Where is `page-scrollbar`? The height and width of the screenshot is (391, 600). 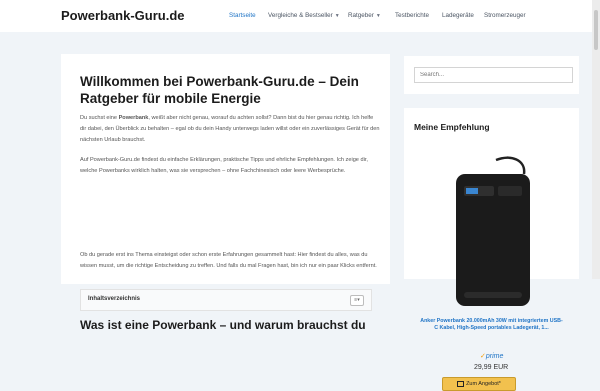
page-scrollbar is located at coordinates (596, 139).